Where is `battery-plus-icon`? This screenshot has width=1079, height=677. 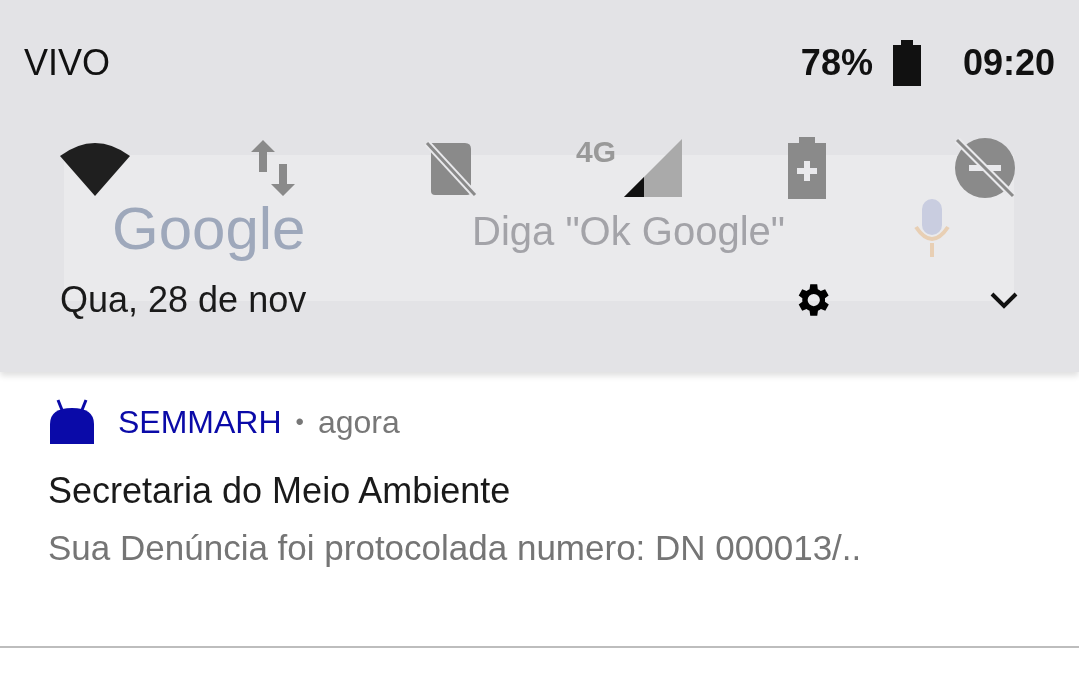
battery-plus-icon is located at coordinates (807, 167).